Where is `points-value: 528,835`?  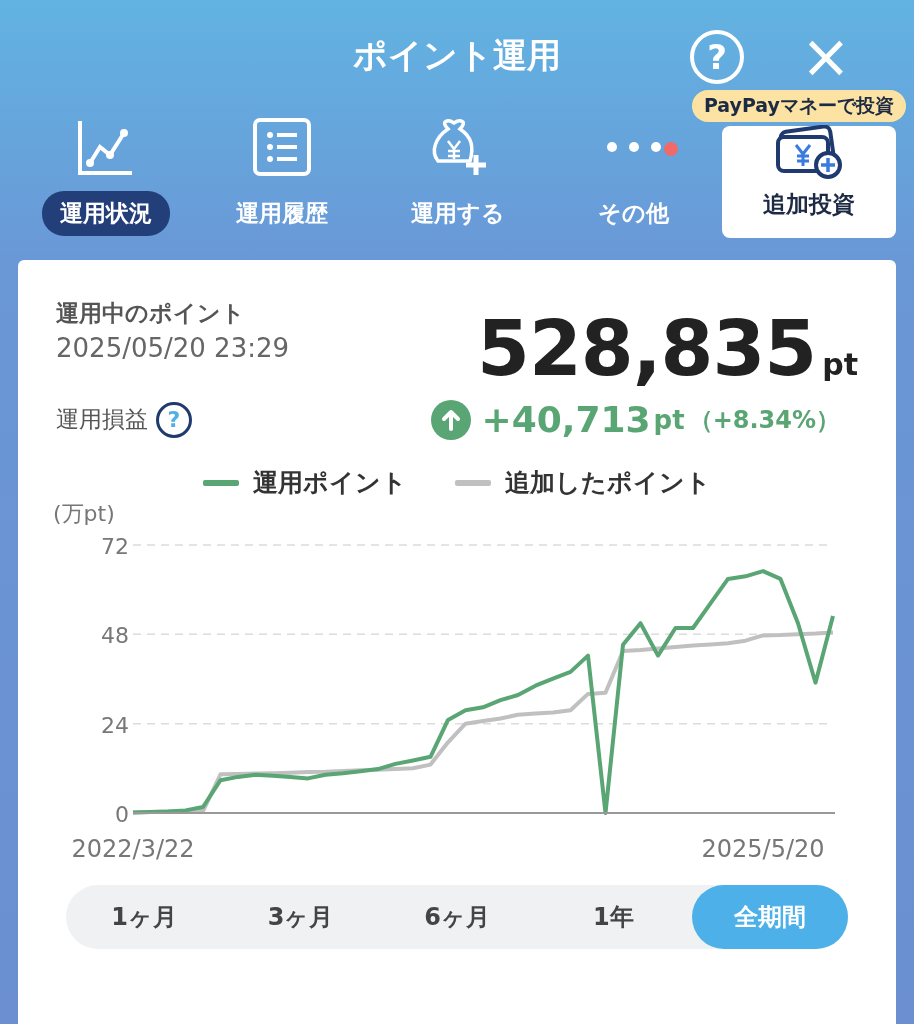
points-value: 528,835 is located at coordinates (647, 348).